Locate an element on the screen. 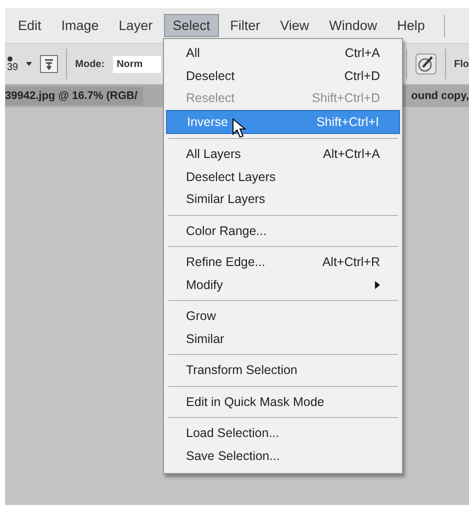  menu-item: All Layers Alt+Ctrl+A is located at coordinates (283, 154).